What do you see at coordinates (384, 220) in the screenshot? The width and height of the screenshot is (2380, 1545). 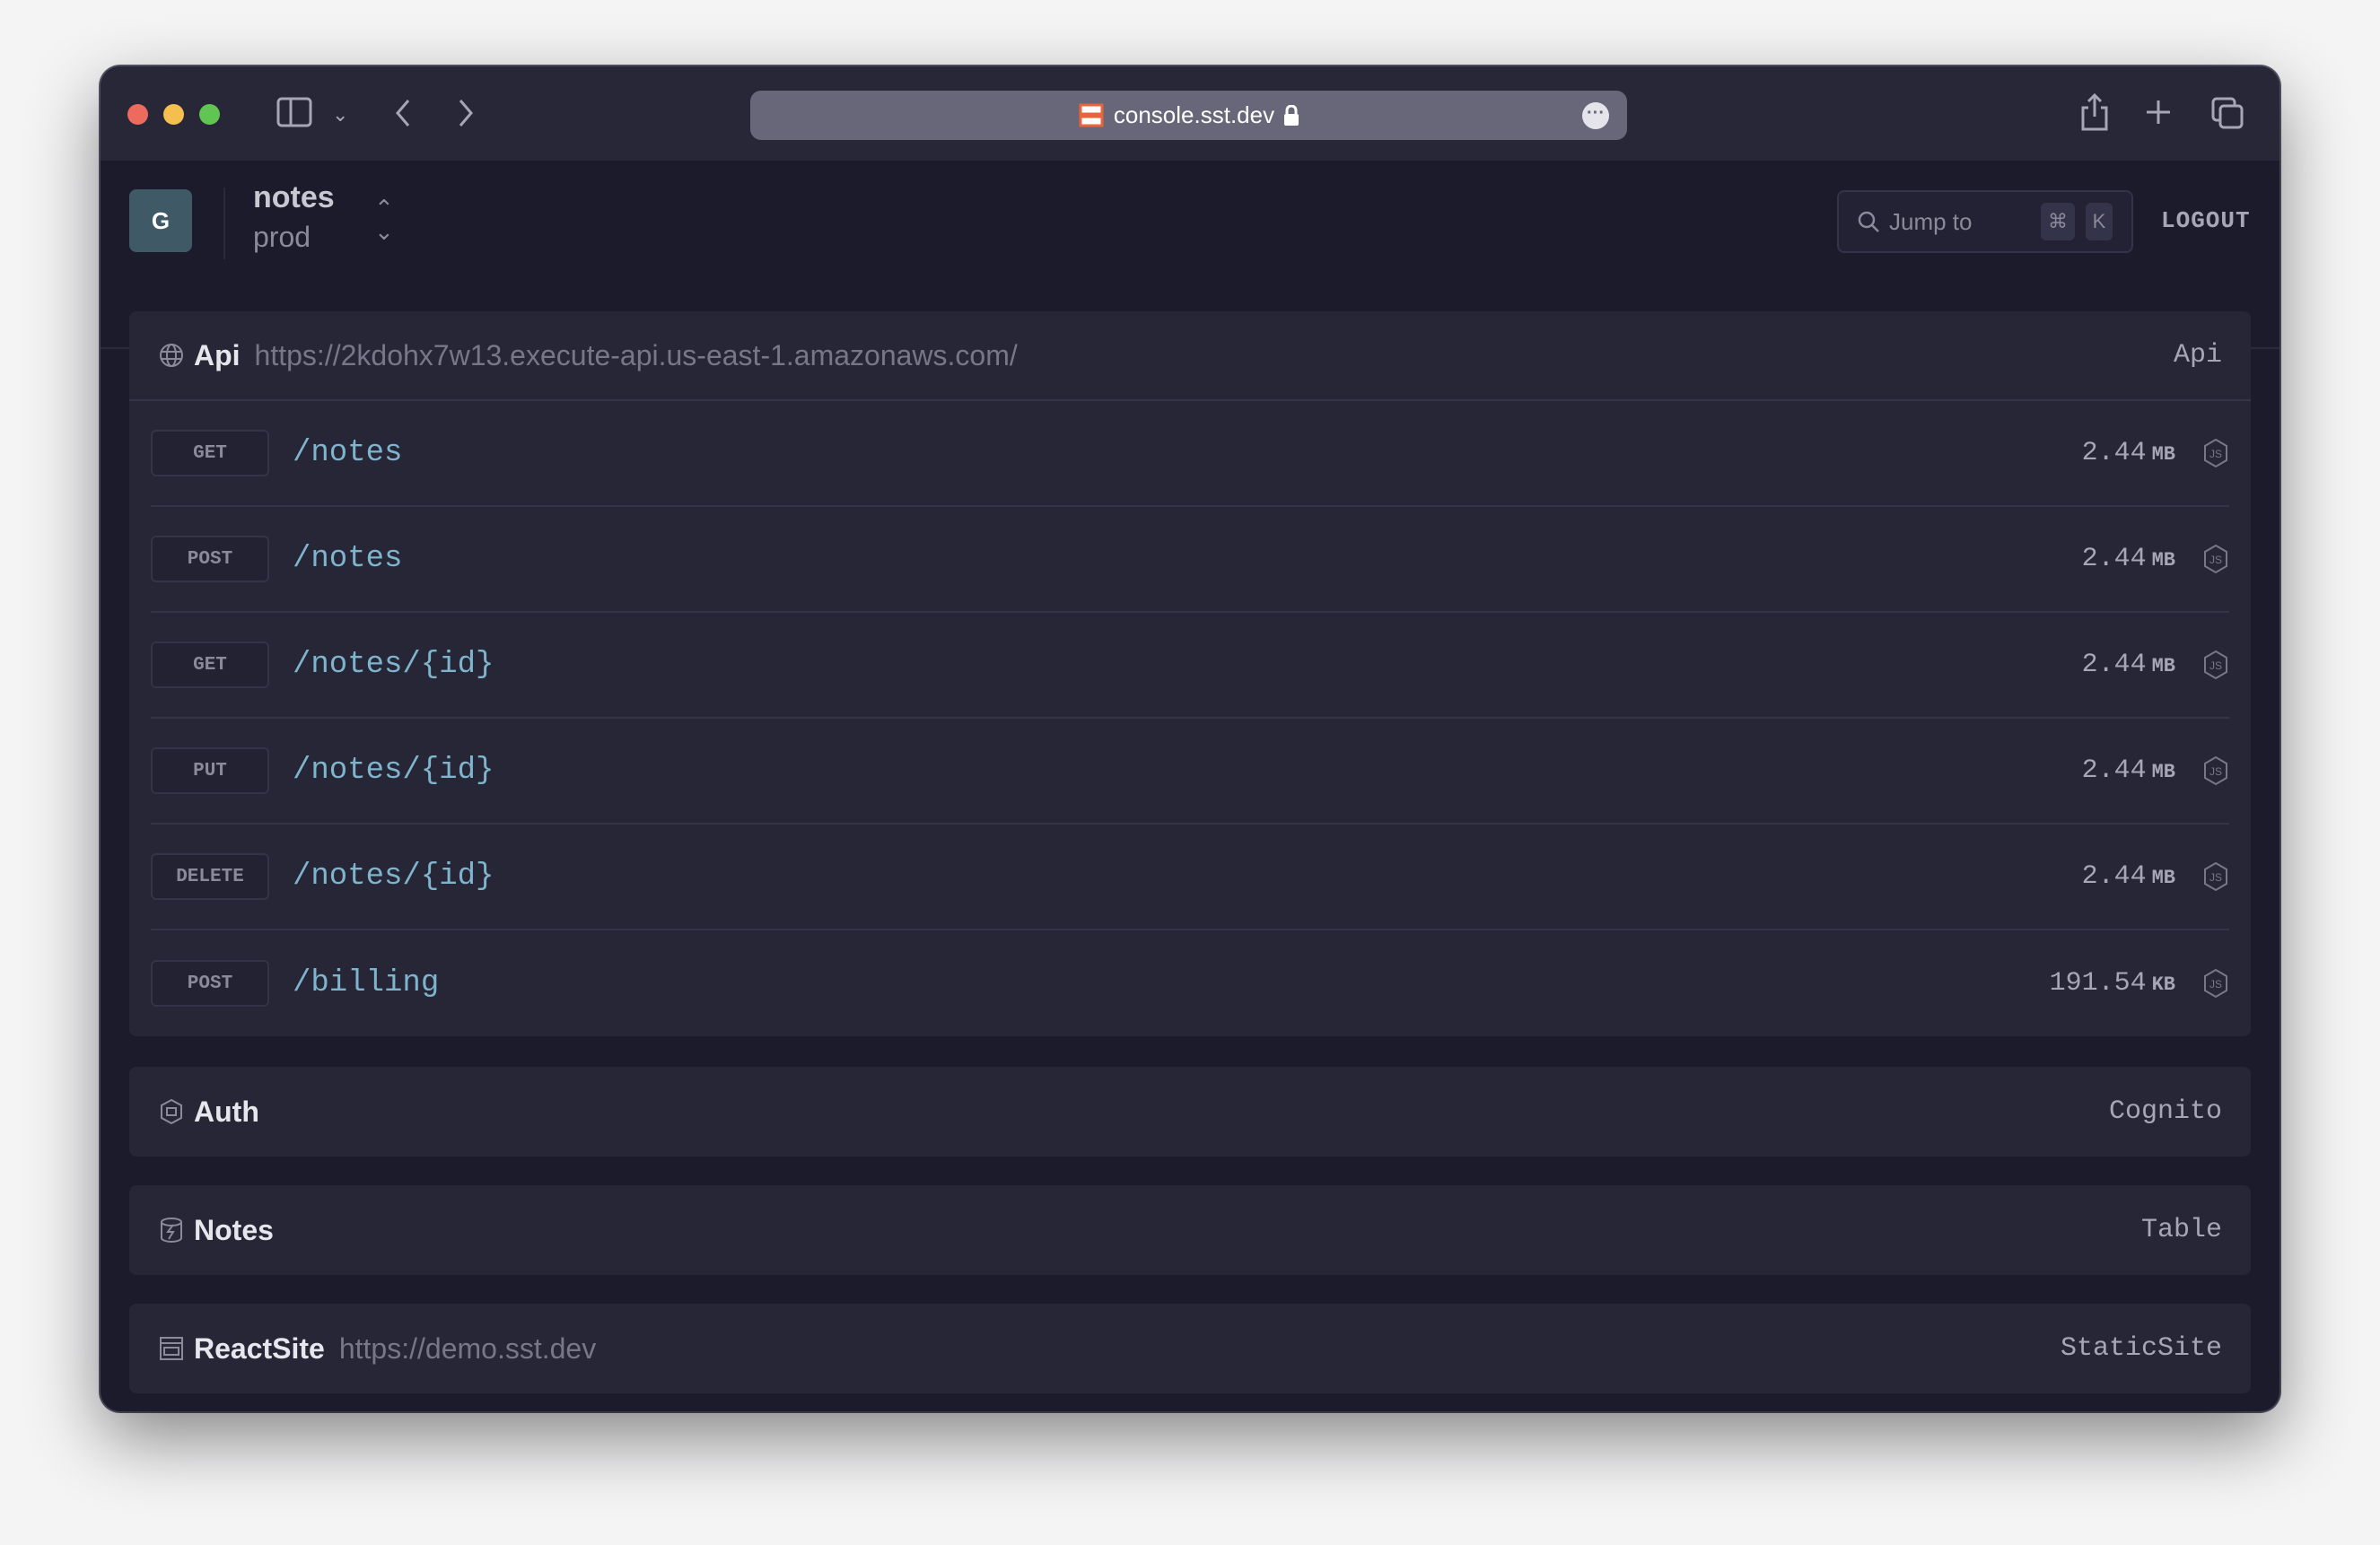 I see `stage-switcher-icon: ⌃ ⌄` at bounding box center [384, 220].